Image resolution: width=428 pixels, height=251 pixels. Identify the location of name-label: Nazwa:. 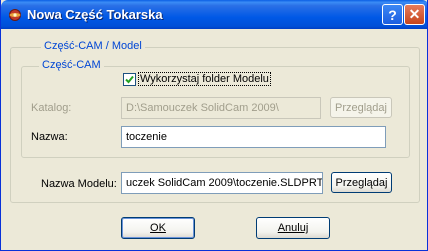
(49, 137).